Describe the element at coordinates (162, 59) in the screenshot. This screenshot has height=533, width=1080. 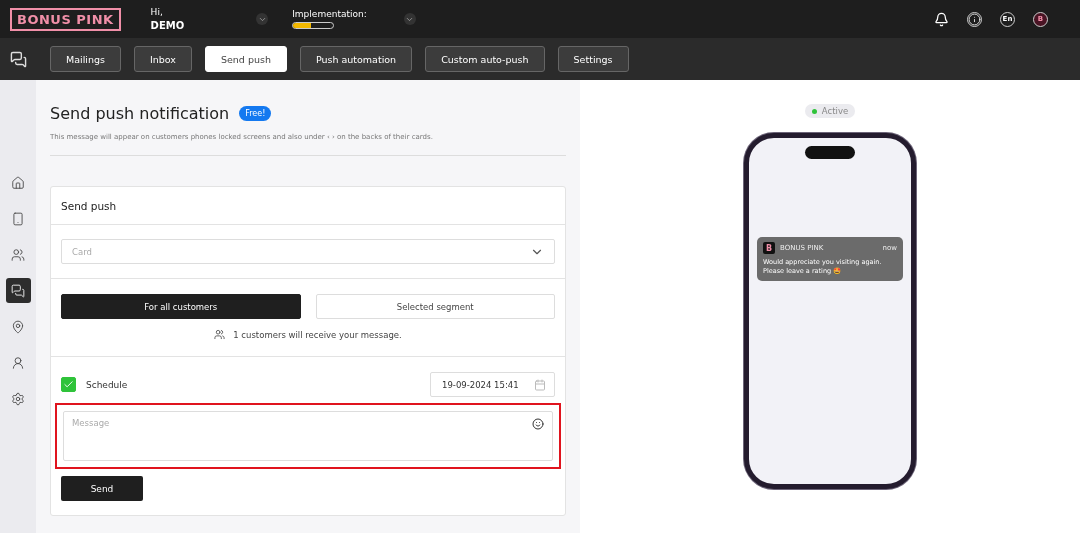
I see `nav-tab: Inbox` at that location.